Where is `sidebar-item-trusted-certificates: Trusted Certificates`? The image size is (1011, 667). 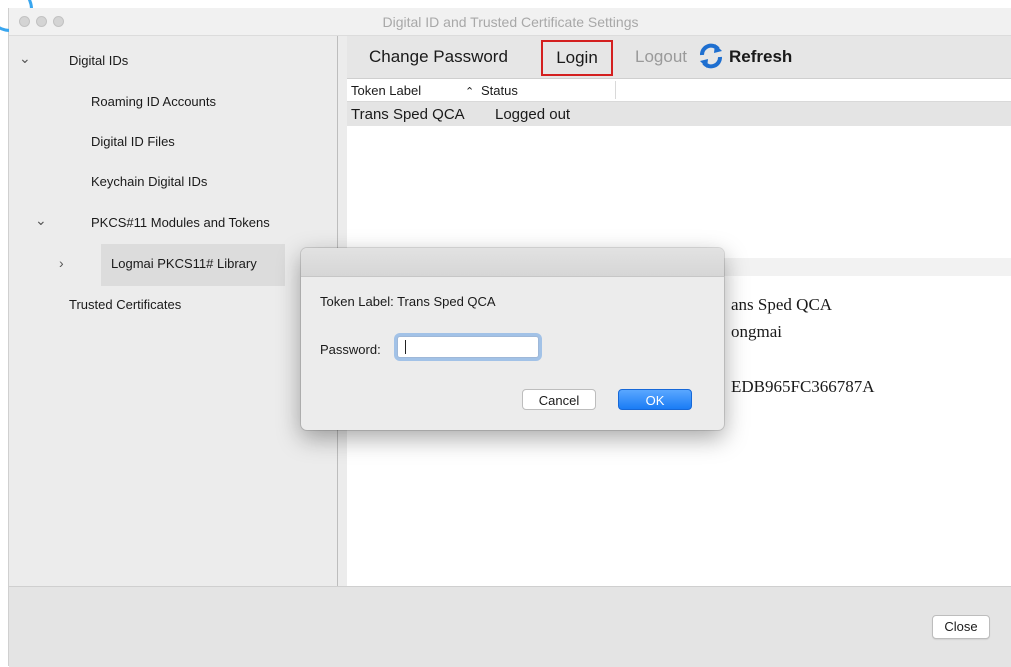 sidebar-item-trusted-certificates: Trusted Certificates is located at coordinates (125, 304).